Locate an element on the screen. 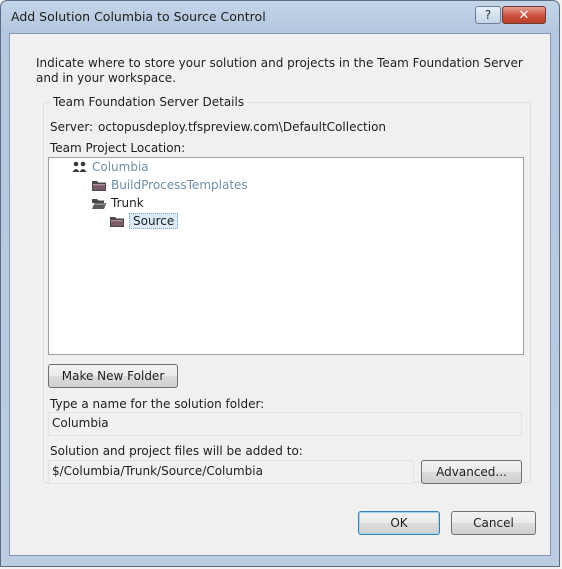 This screenshot has height=569, width=562. tree-item-label: Trunk is located at coordinates (127, 203).